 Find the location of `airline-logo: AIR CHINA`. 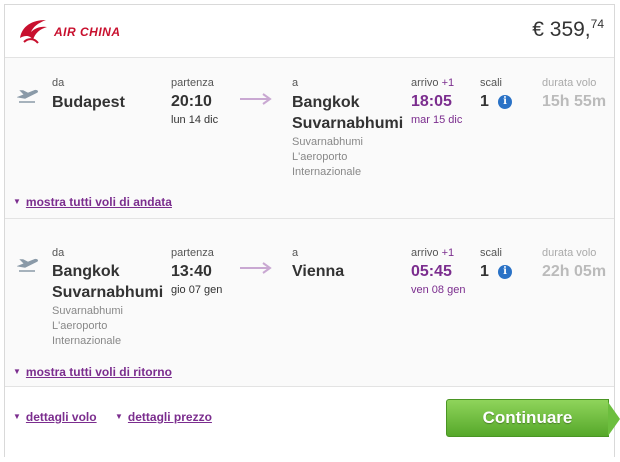

airline-logo: AIR CHINA is located at coordinates (76, 32).